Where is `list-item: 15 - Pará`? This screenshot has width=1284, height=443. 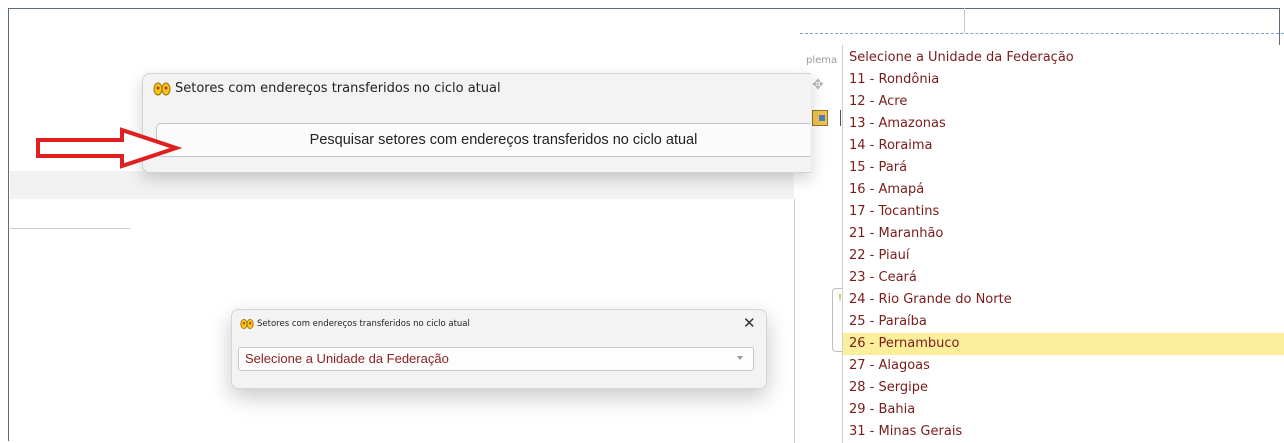
list-item: 15 - Pará is located at coordinates (1063, 168).